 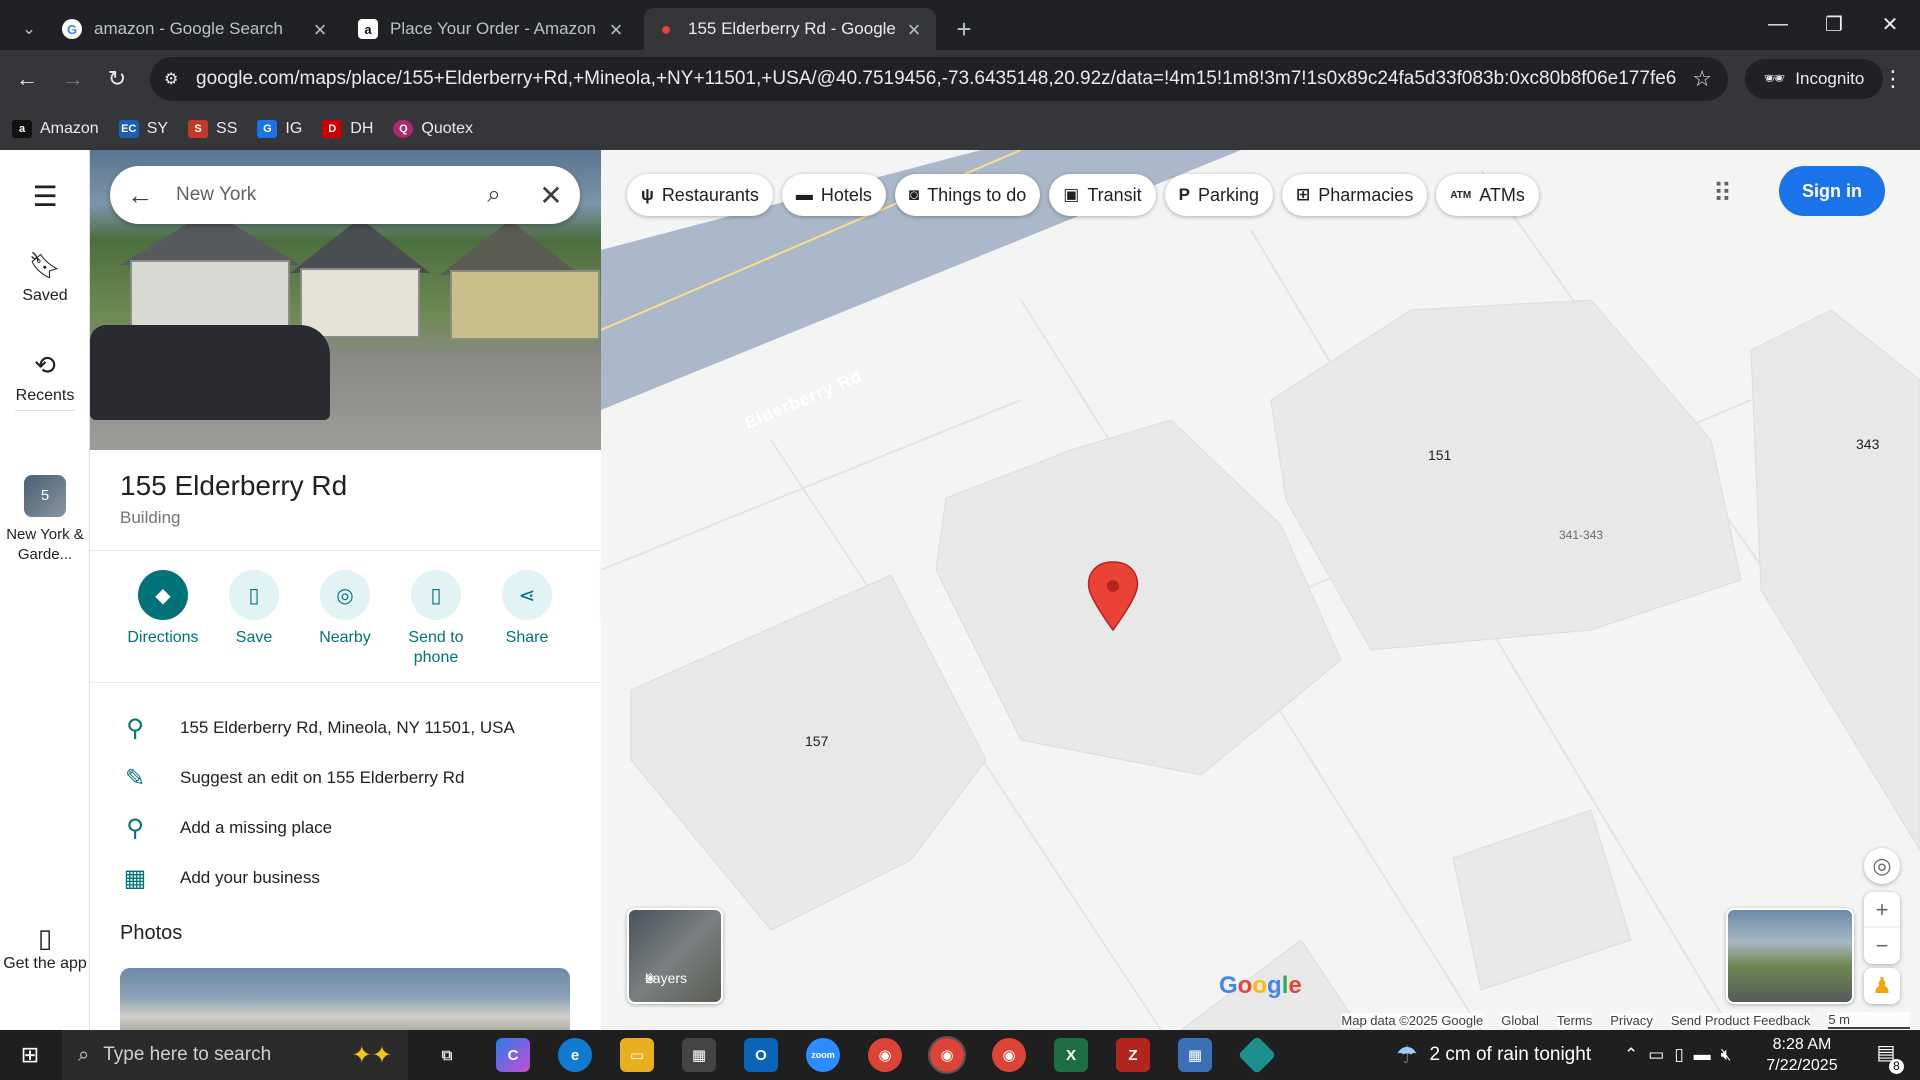 I want to click on display-icon: ▭, so click(x=1661, y=1055).